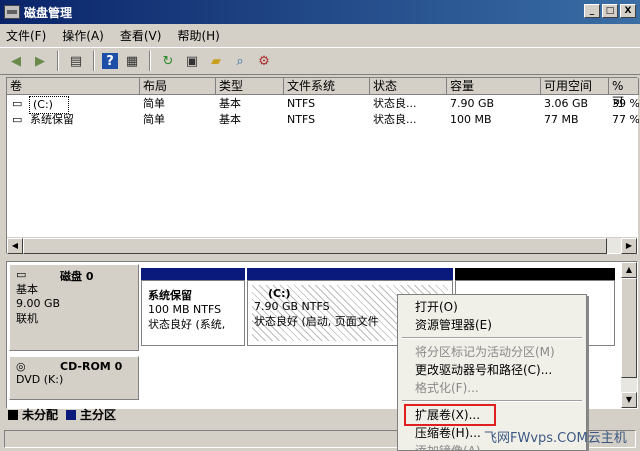  I want to click on scroll-down-icon: ▼, so click(629, 400).